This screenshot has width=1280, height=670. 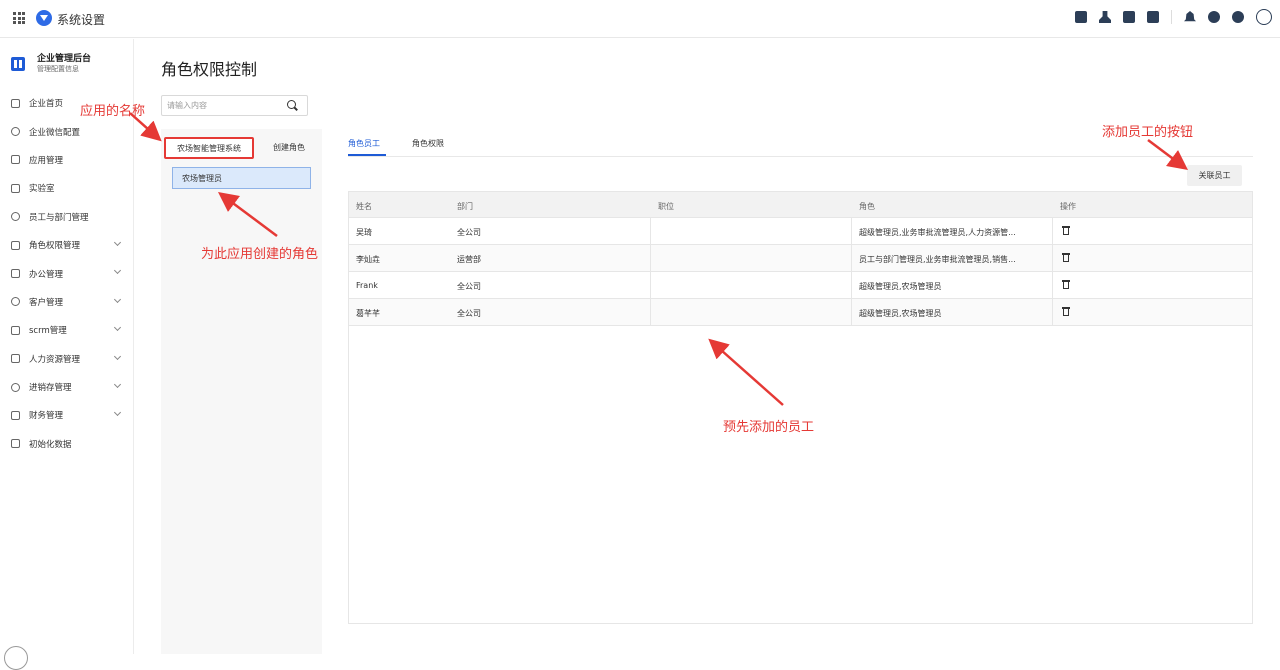 I want to click on cell-role: 超级管理员,农场管理员, so click(x=900, y=313).